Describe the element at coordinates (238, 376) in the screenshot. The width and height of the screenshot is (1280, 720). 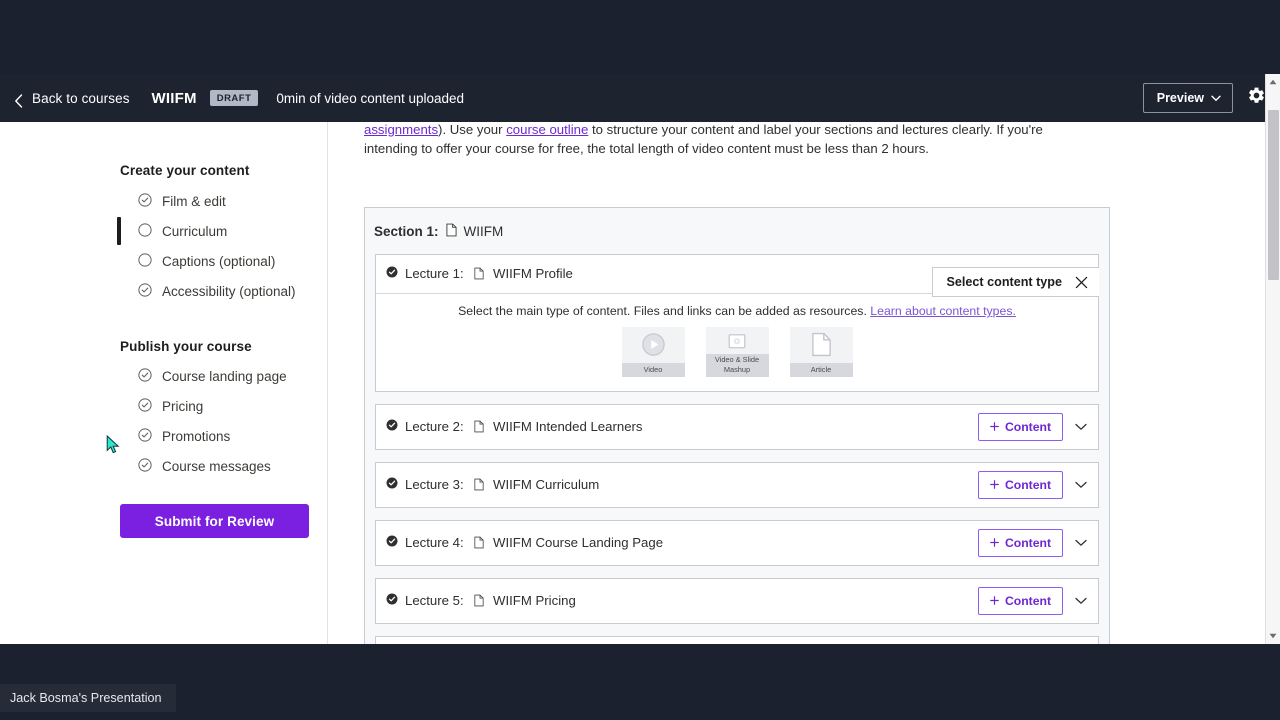
I see `sidebar-item-course-landing-page: Course landing page` at that location.